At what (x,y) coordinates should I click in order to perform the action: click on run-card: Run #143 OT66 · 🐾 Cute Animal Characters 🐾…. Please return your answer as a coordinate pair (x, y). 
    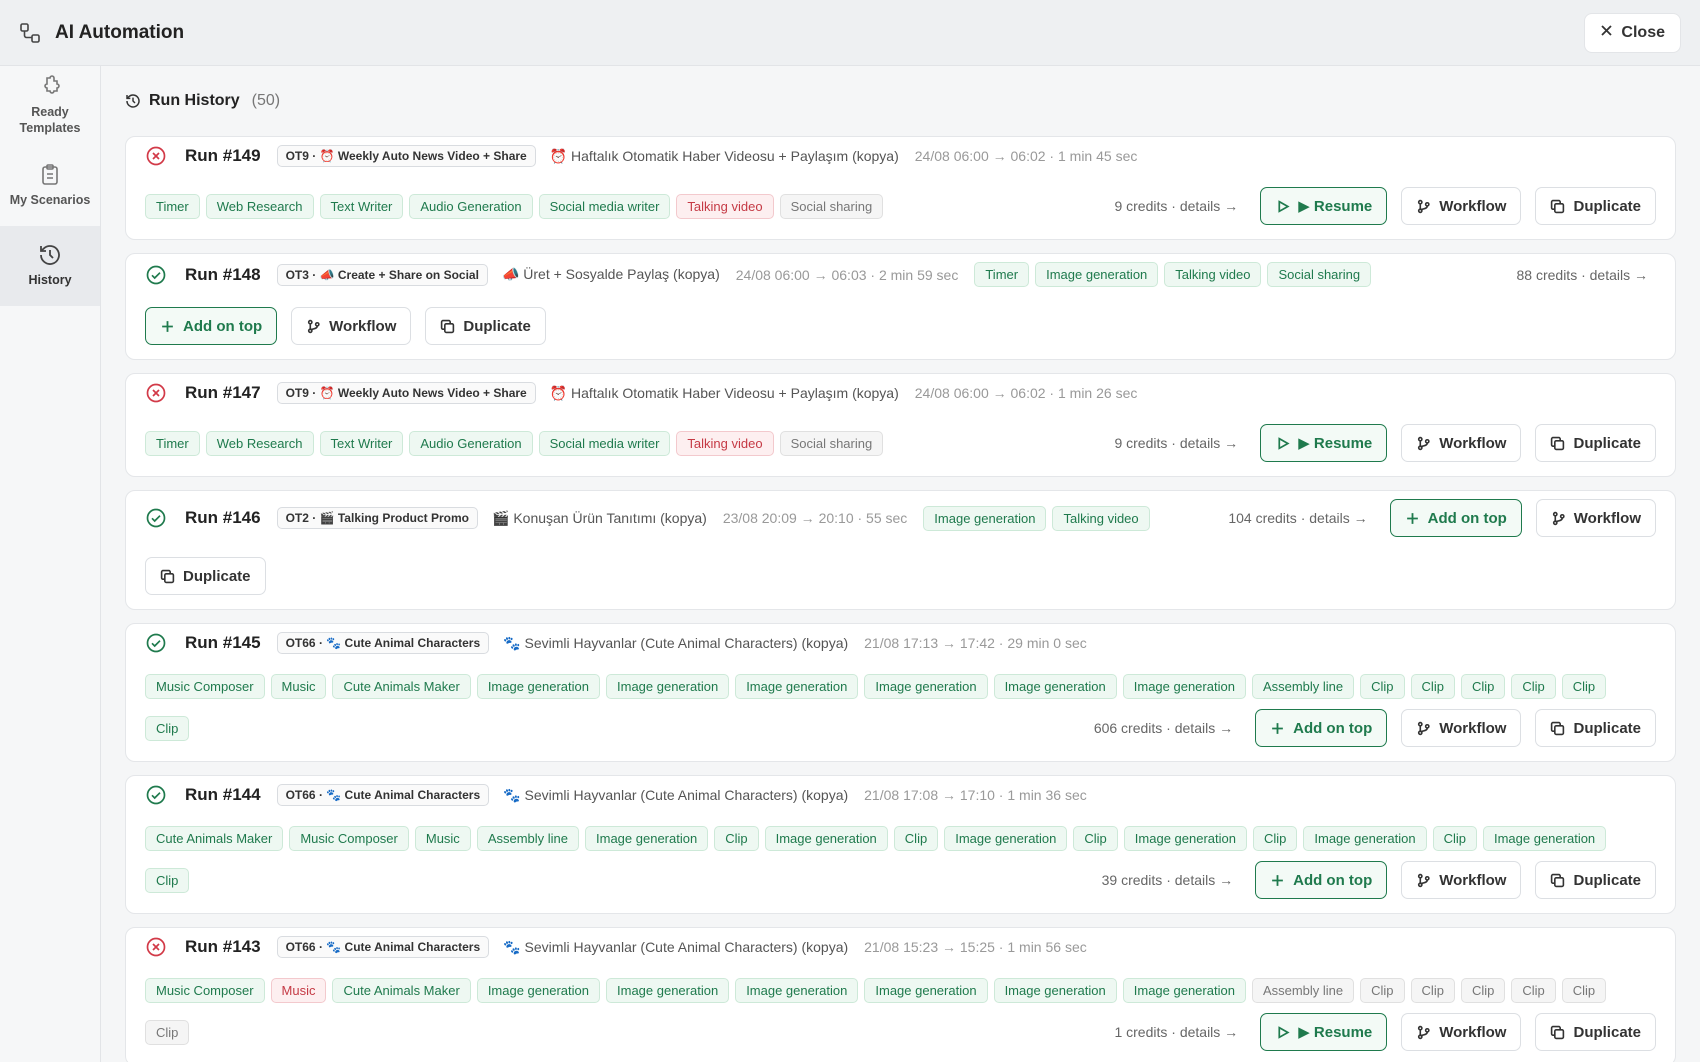
    Looking at the image, I should click on (900, 994).